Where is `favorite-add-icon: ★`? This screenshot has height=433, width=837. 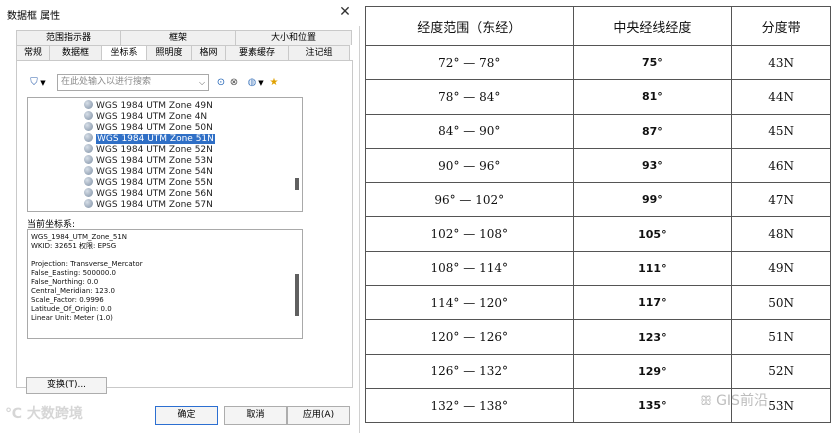
favorite-add-icon: ★ is located at coordinates (274, 83).